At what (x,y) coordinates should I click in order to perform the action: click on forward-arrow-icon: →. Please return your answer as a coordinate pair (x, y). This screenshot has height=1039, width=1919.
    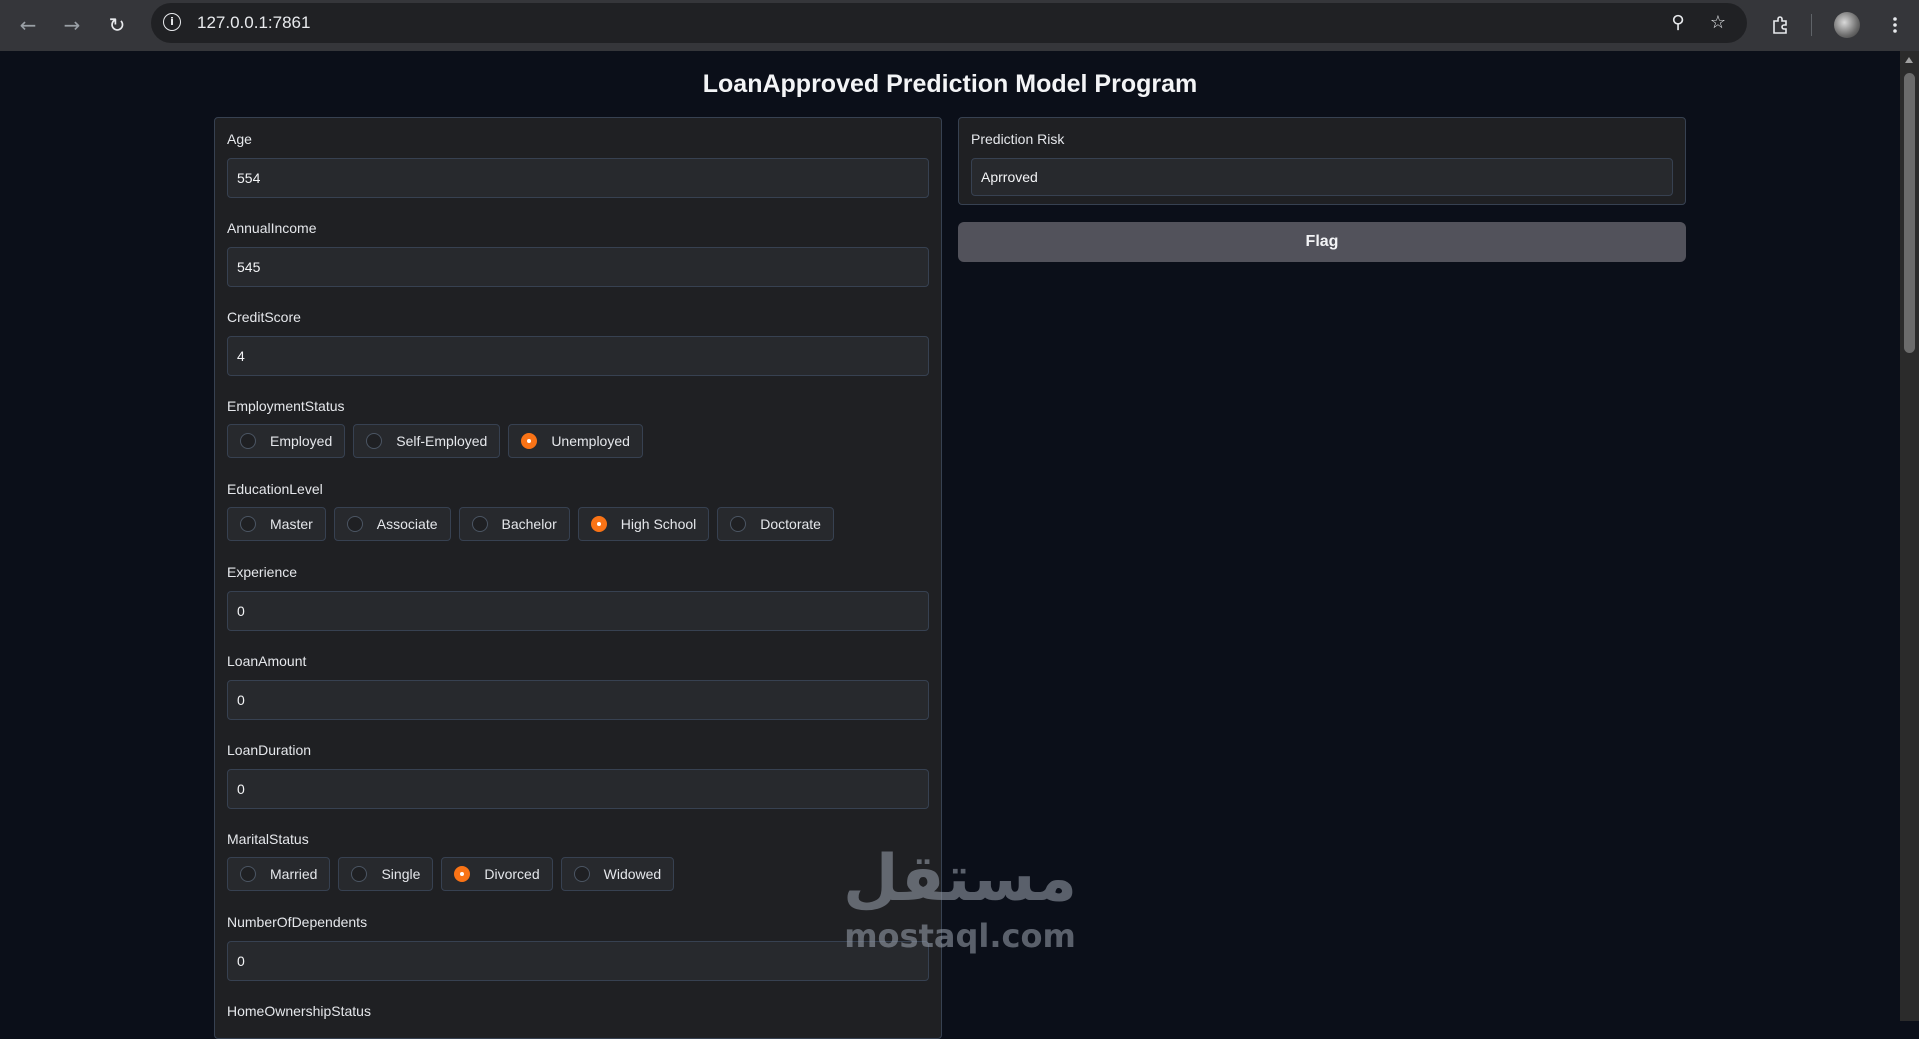
    Looking at the image, I should click on (72, 25).